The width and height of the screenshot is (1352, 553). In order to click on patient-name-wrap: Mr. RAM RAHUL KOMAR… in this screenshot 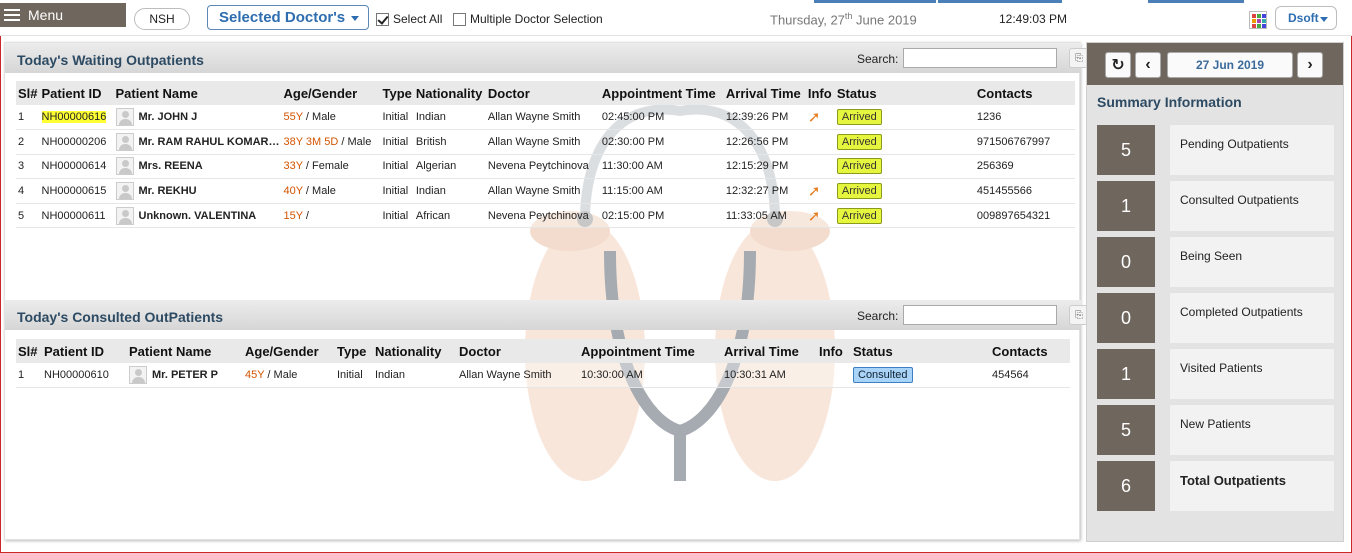, I will do `click(197, 141)`.